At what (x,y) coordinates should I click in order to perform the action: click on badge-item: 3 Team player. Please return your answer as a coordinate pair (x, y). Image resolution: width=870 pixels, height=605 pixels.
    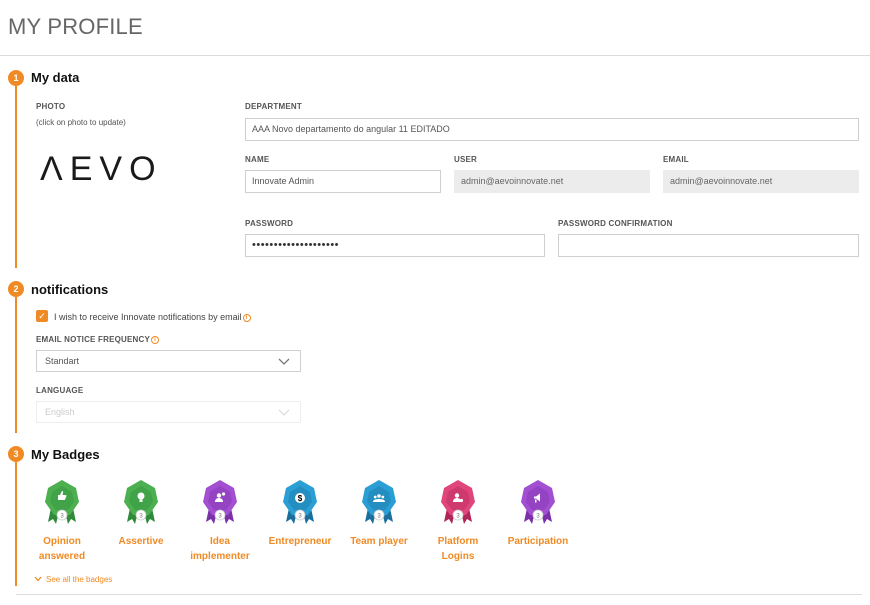
    Looking at the image, I should click on (379, 513).